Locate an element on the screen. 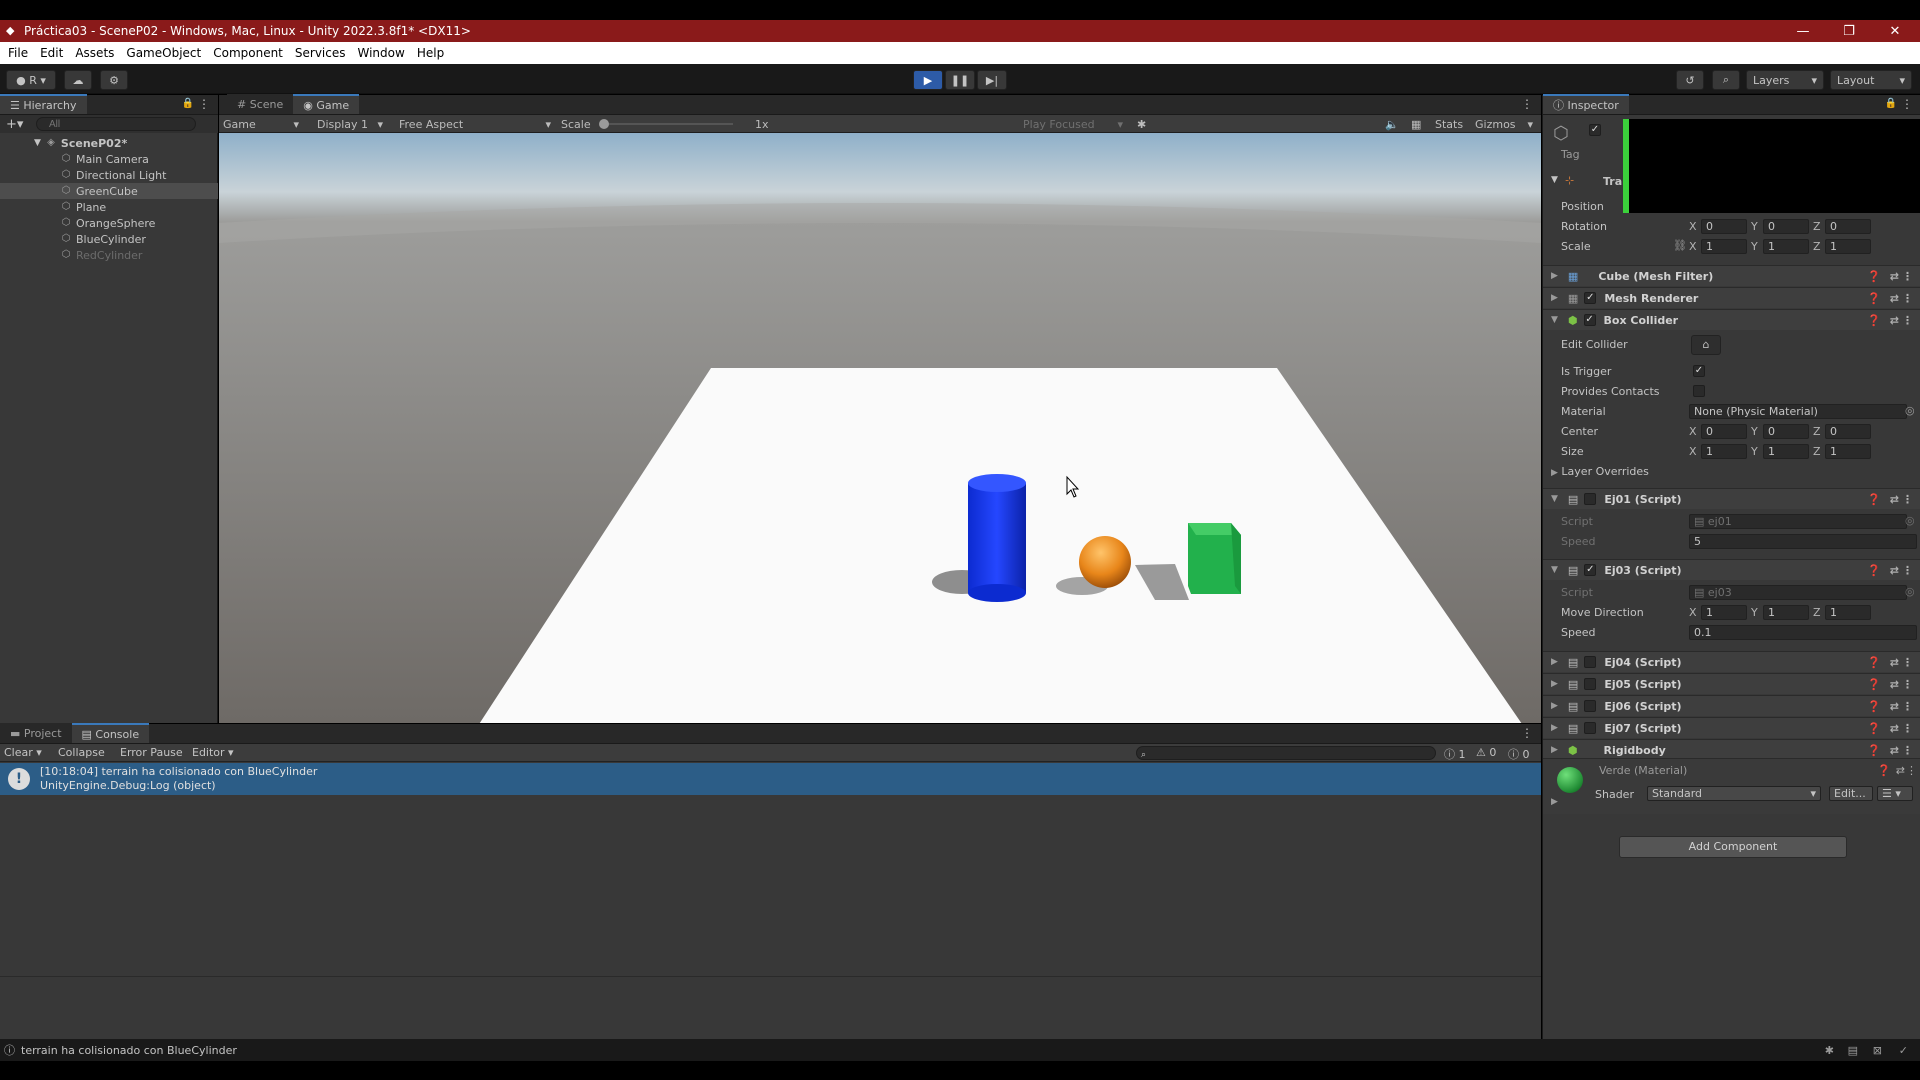 This screenshot has width=1920, height=1080. move-direction-x-input: 1 is located at coordinates (1724, 612).